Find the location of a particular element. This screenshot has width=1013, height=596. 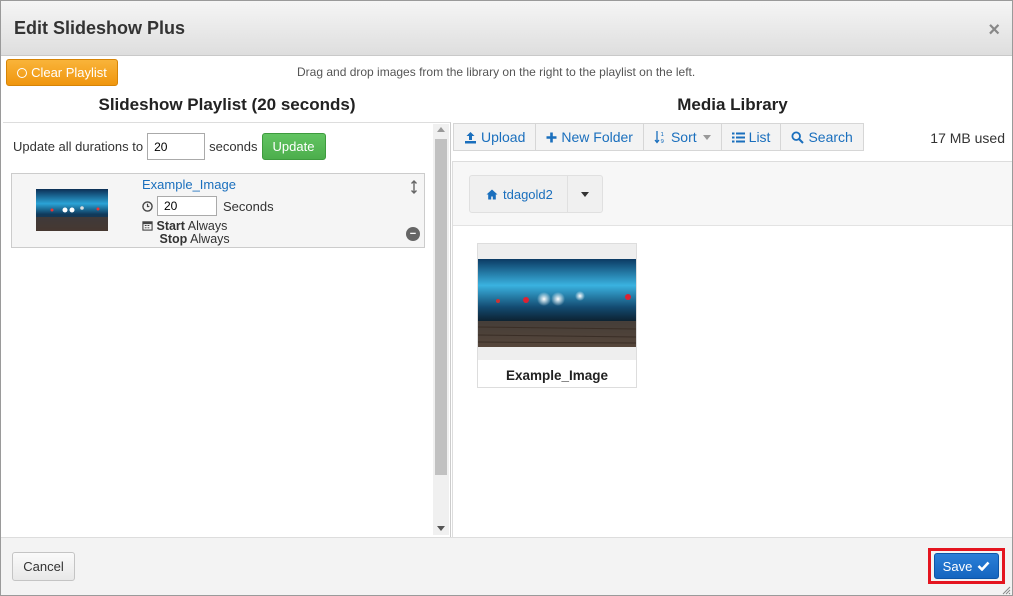

playlist-item-thumbnail is located at coordinates (72, 210).